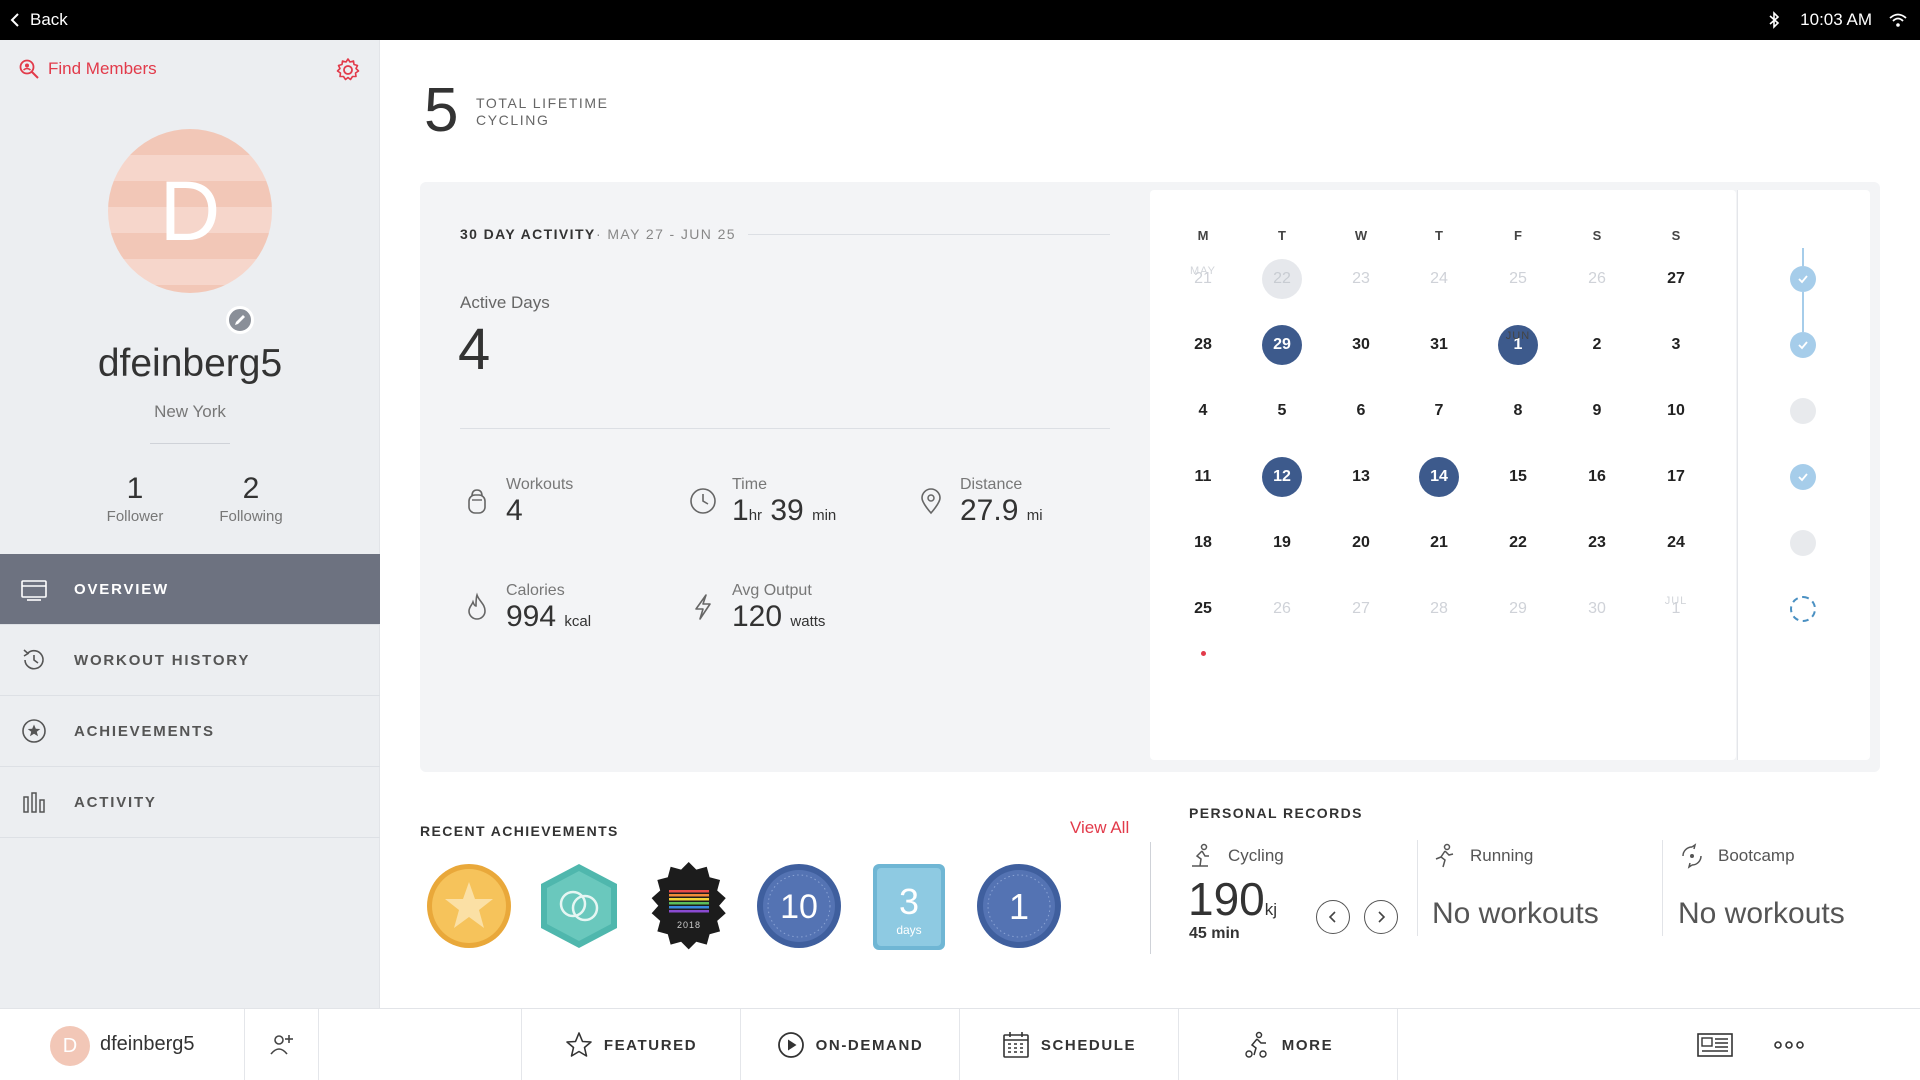 Image resolution: width=1920 pixels, height=1080 pixels. What do you see at coordinates (190, 731) in the screenshot?
I see `nav-achievements: ACHIEVEMENTS` at bounding box center [190, 731].